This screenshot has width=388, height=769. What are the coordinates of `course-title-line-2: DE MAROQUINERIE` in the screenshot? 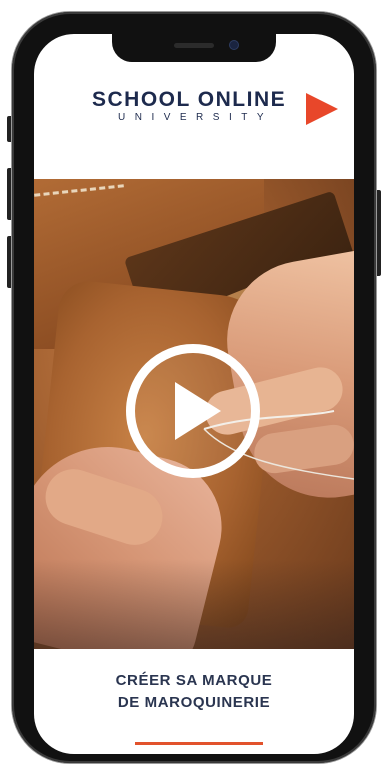 It's located at (194, 702).